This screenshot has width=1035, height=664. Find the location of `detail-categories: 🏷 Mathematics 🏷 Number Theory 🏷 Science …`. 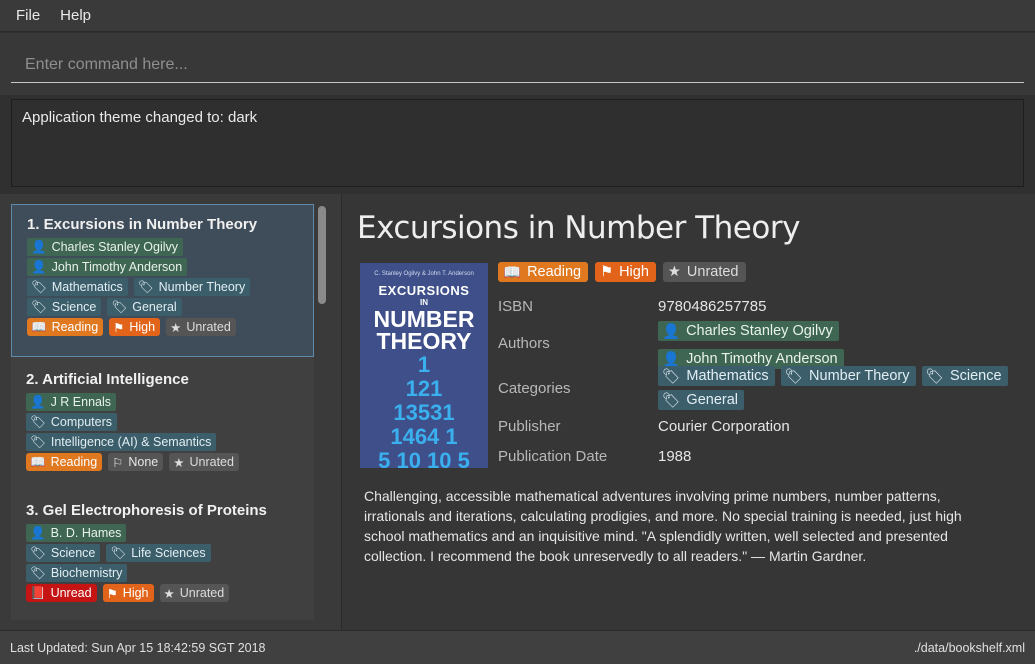

detail-categories: 🏷 Mathematics 🏷 Number Theory 🏷 Science … is located at coordinates (843, 388).